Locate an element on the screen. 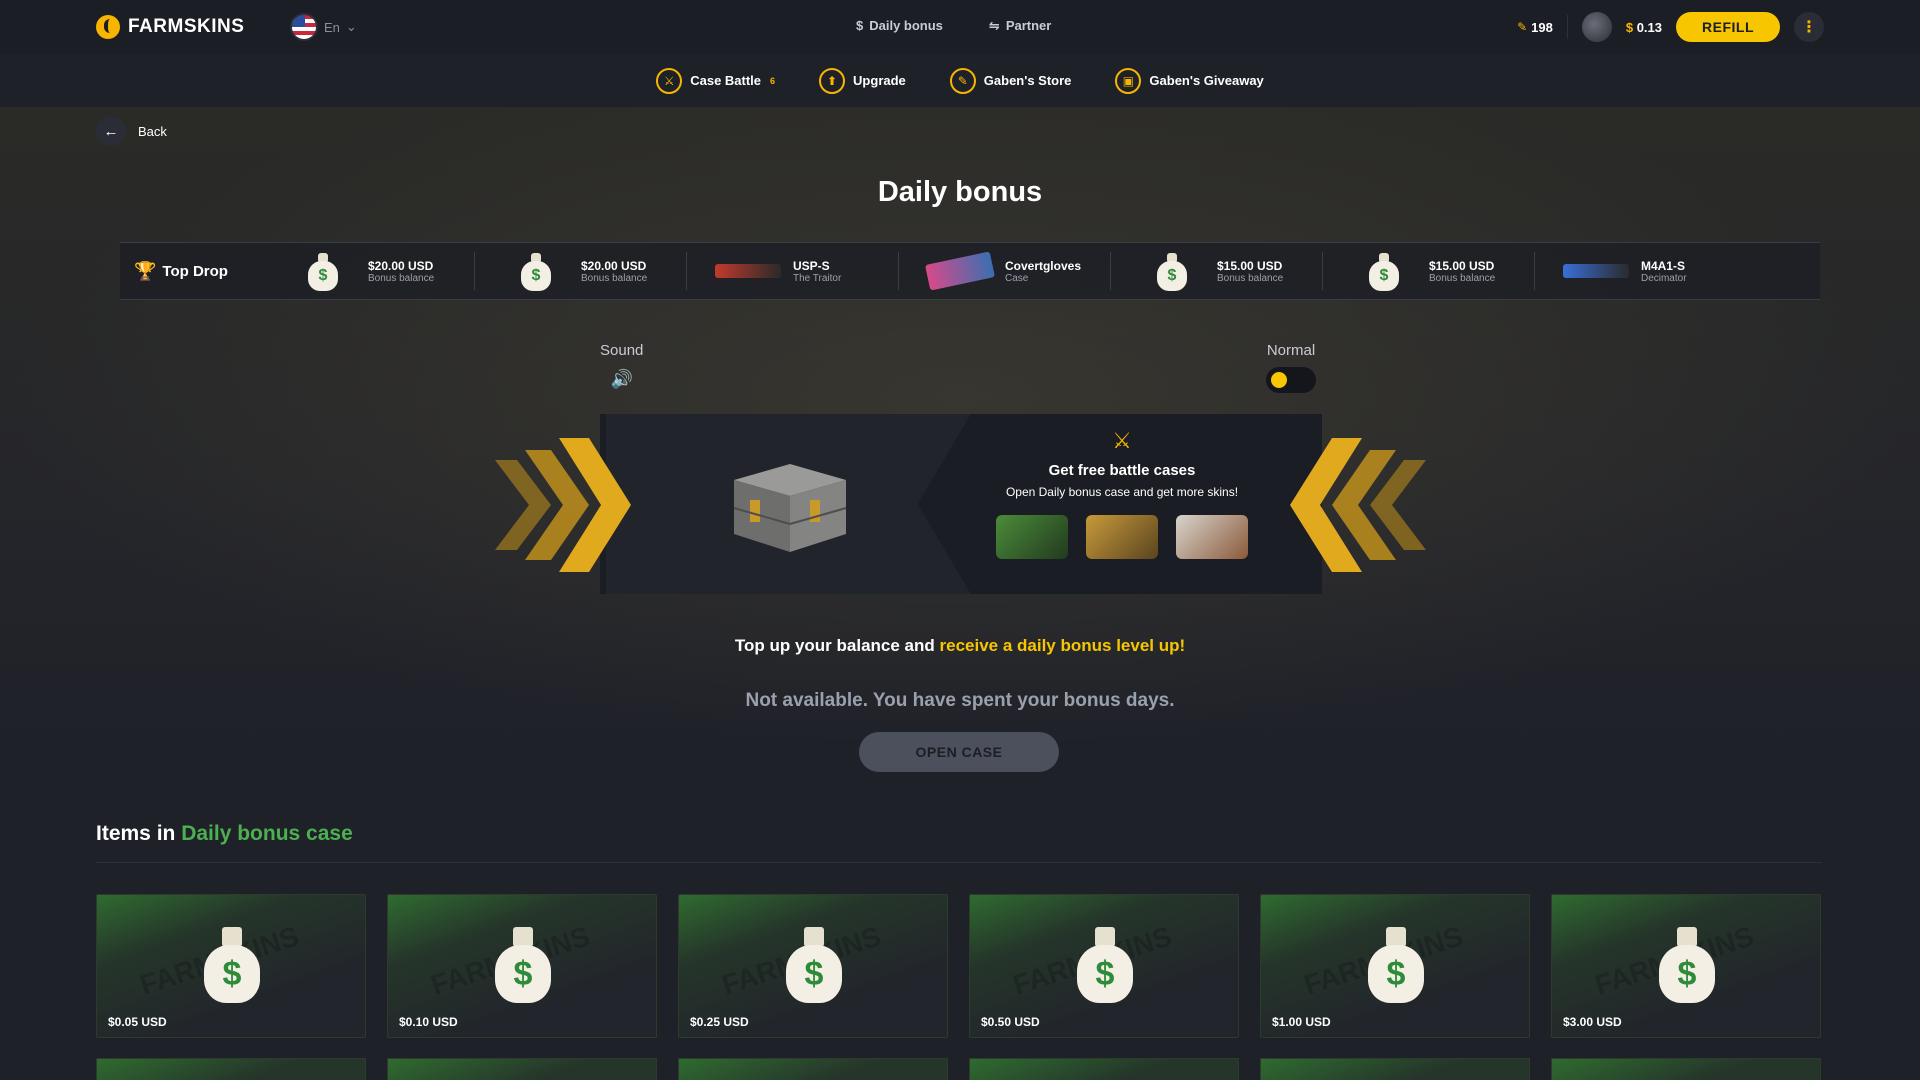 The image size is (1920, 1080). chevron-left-decoration-icon is located at coordinates (1358, 505).